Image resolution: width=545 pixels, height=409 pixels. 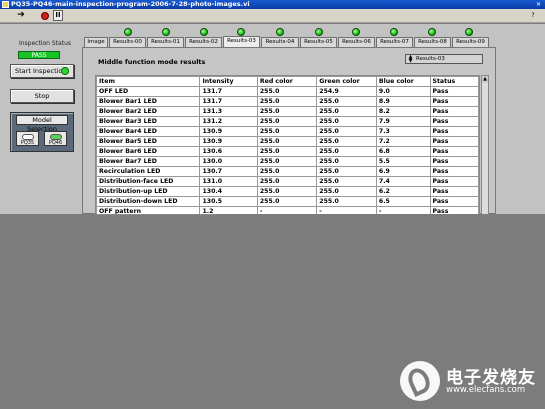 I want to click on tab-results-05: Results-05, so click(x=318, y=42).